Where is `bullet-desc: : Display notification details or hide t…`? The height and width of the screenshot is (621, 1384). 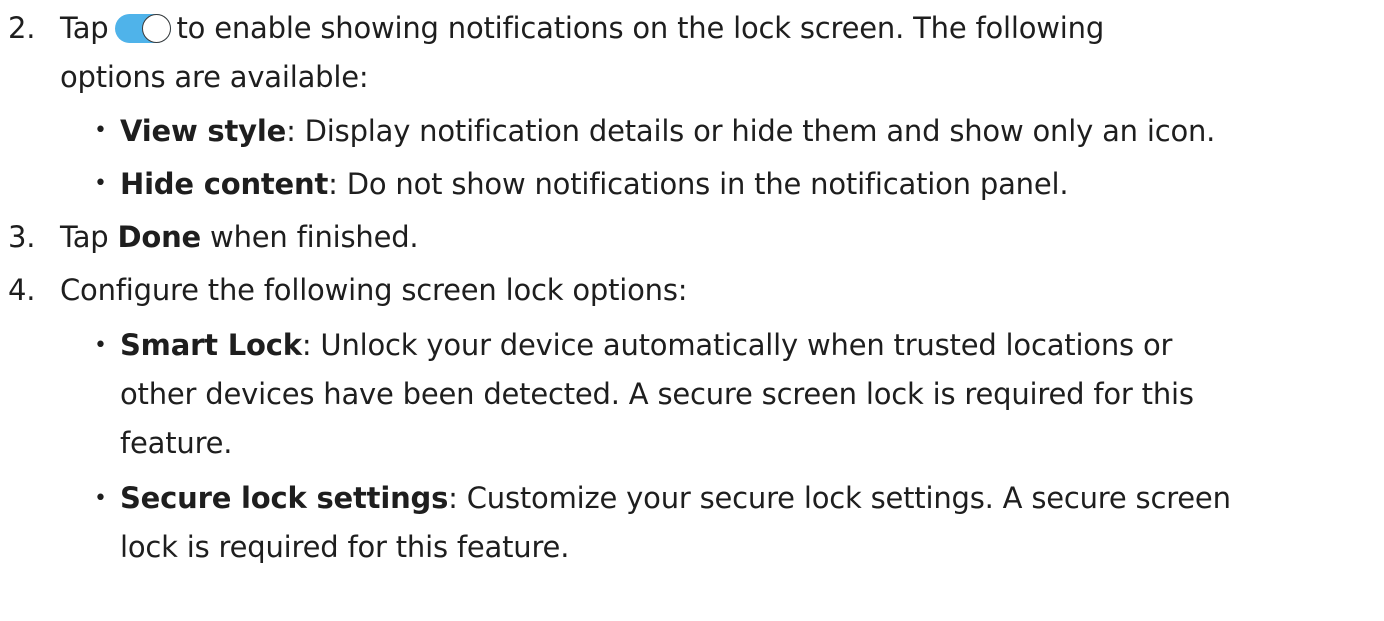
bullet-desc: : Display notification details or hide t… is located at coordinates (751, 131).